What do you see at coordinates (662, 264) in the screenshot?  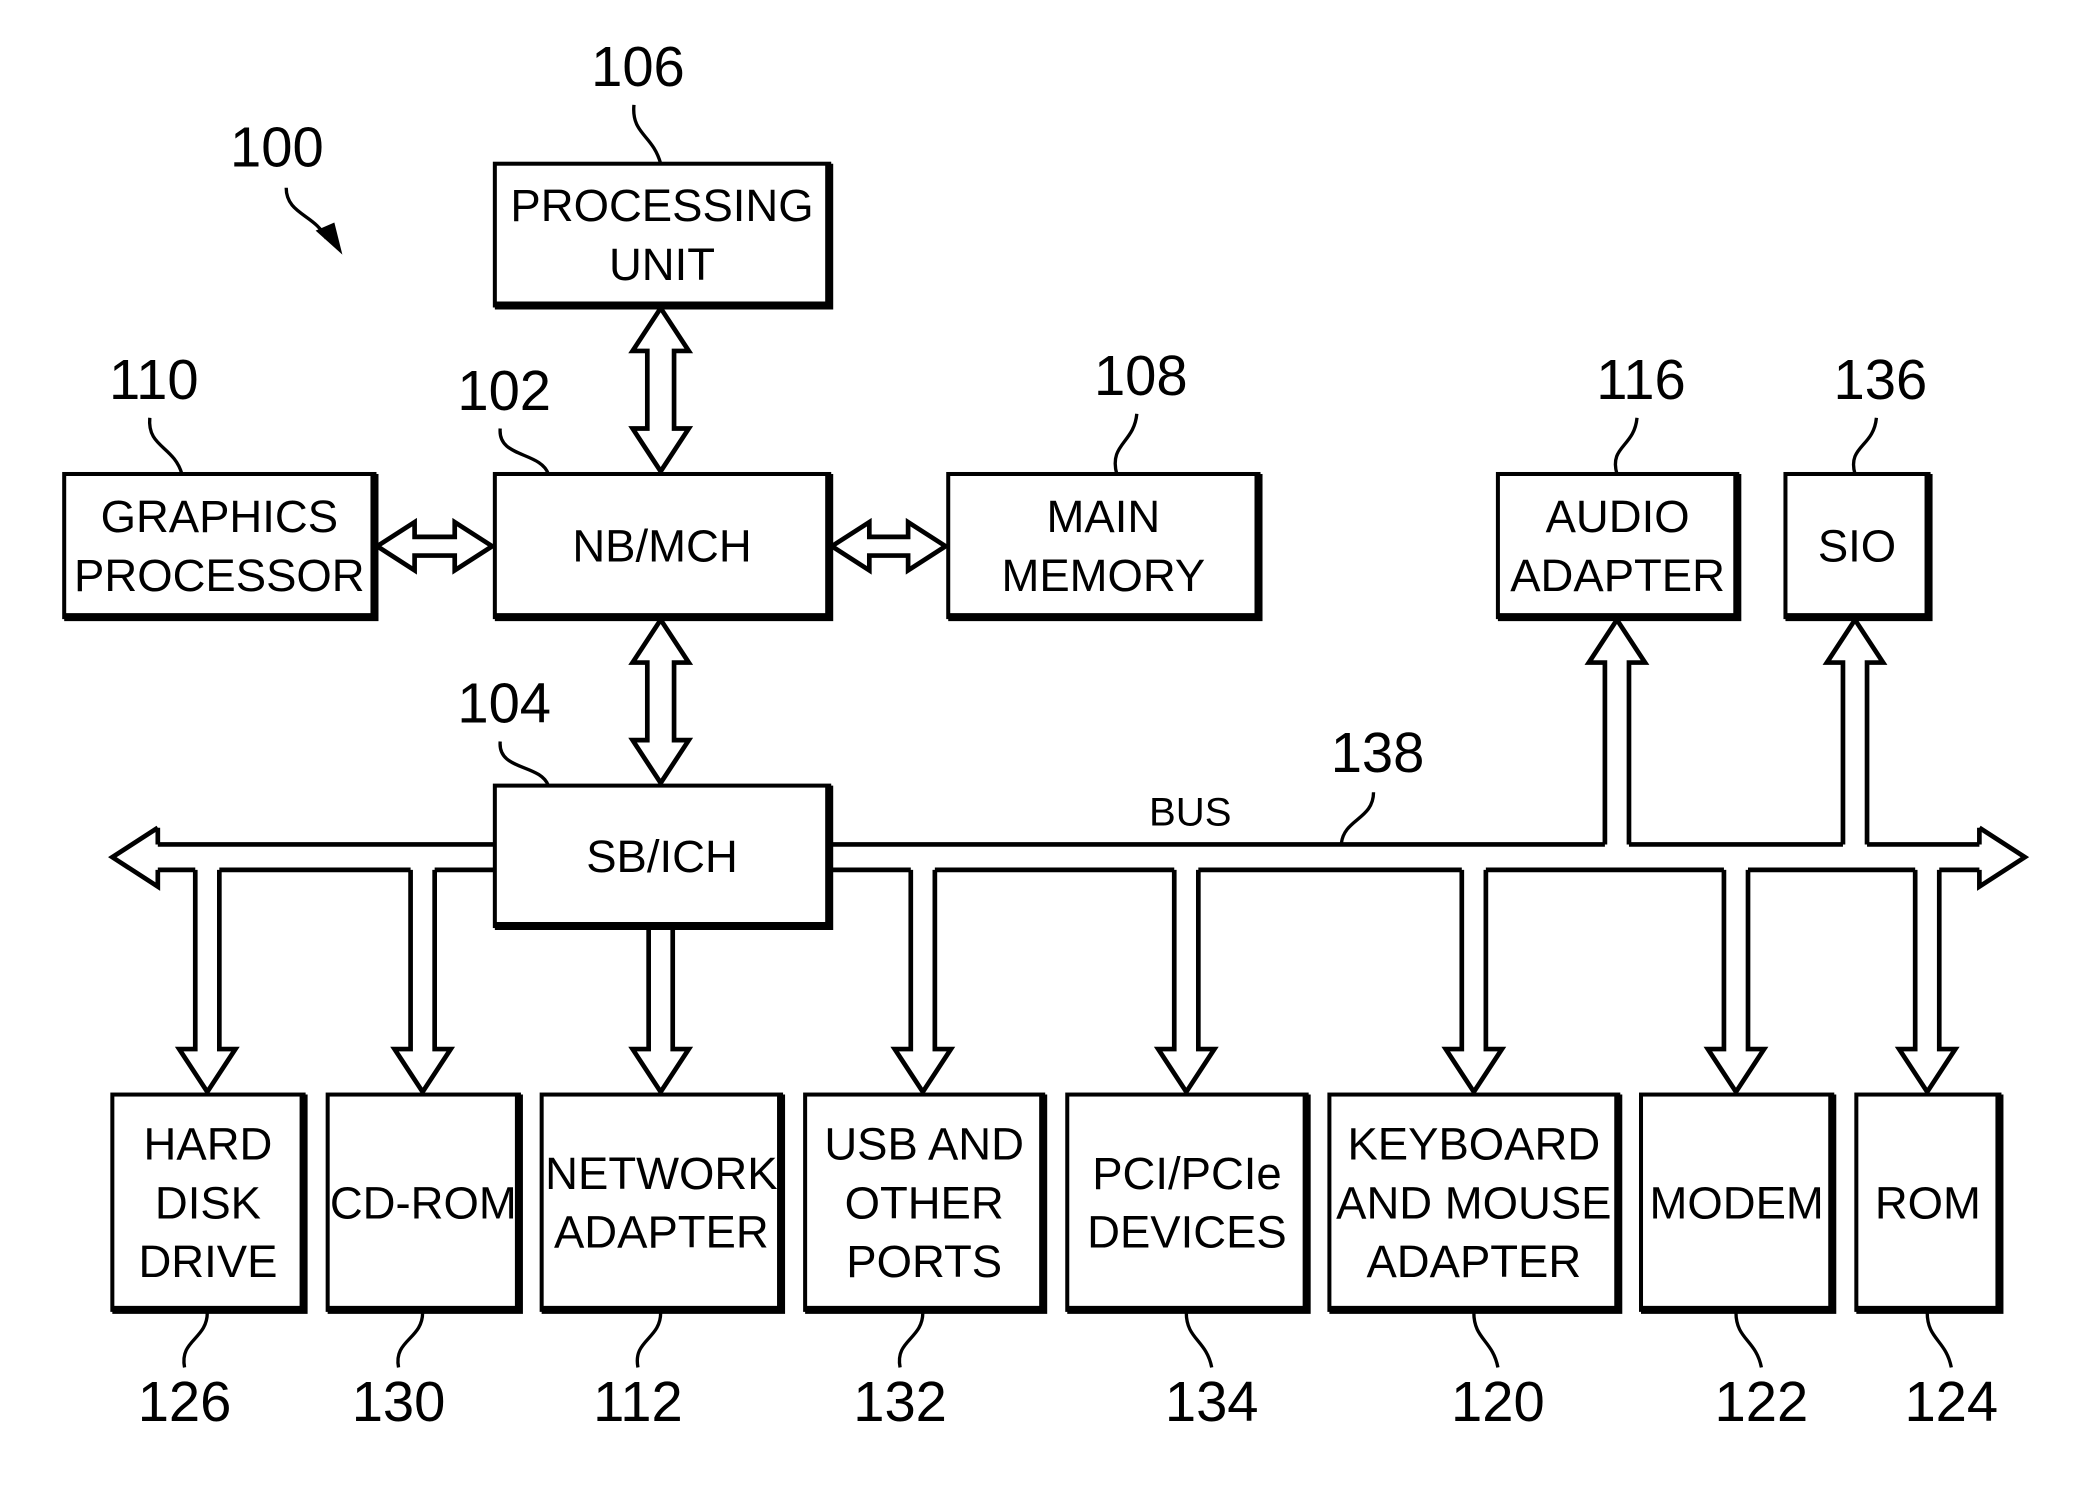 I see `block-label-line: UNIT` at bounding box center [662, 264].